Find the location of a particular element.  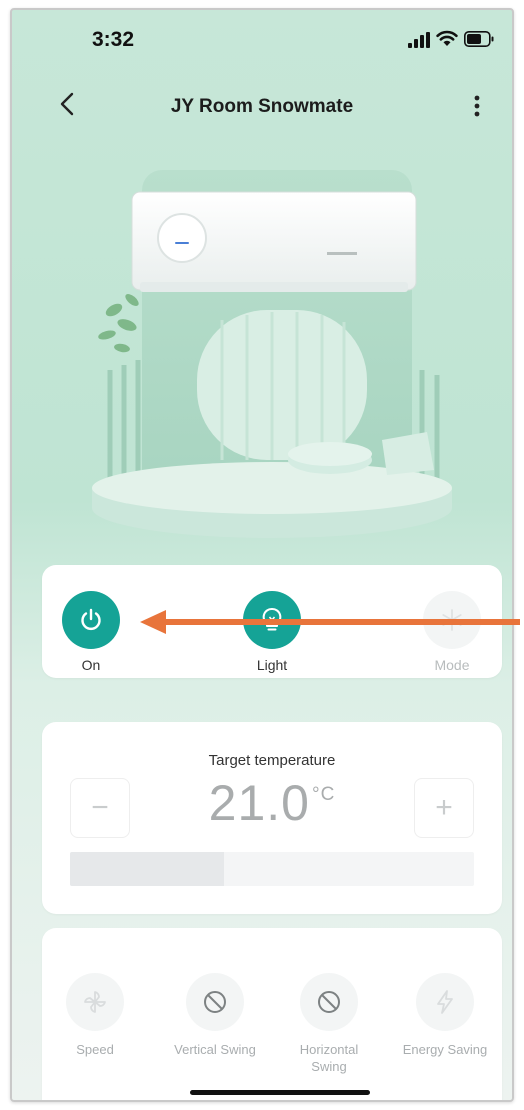

nav-bar: JY Room Snowmate is located at coordinates (262, 105).